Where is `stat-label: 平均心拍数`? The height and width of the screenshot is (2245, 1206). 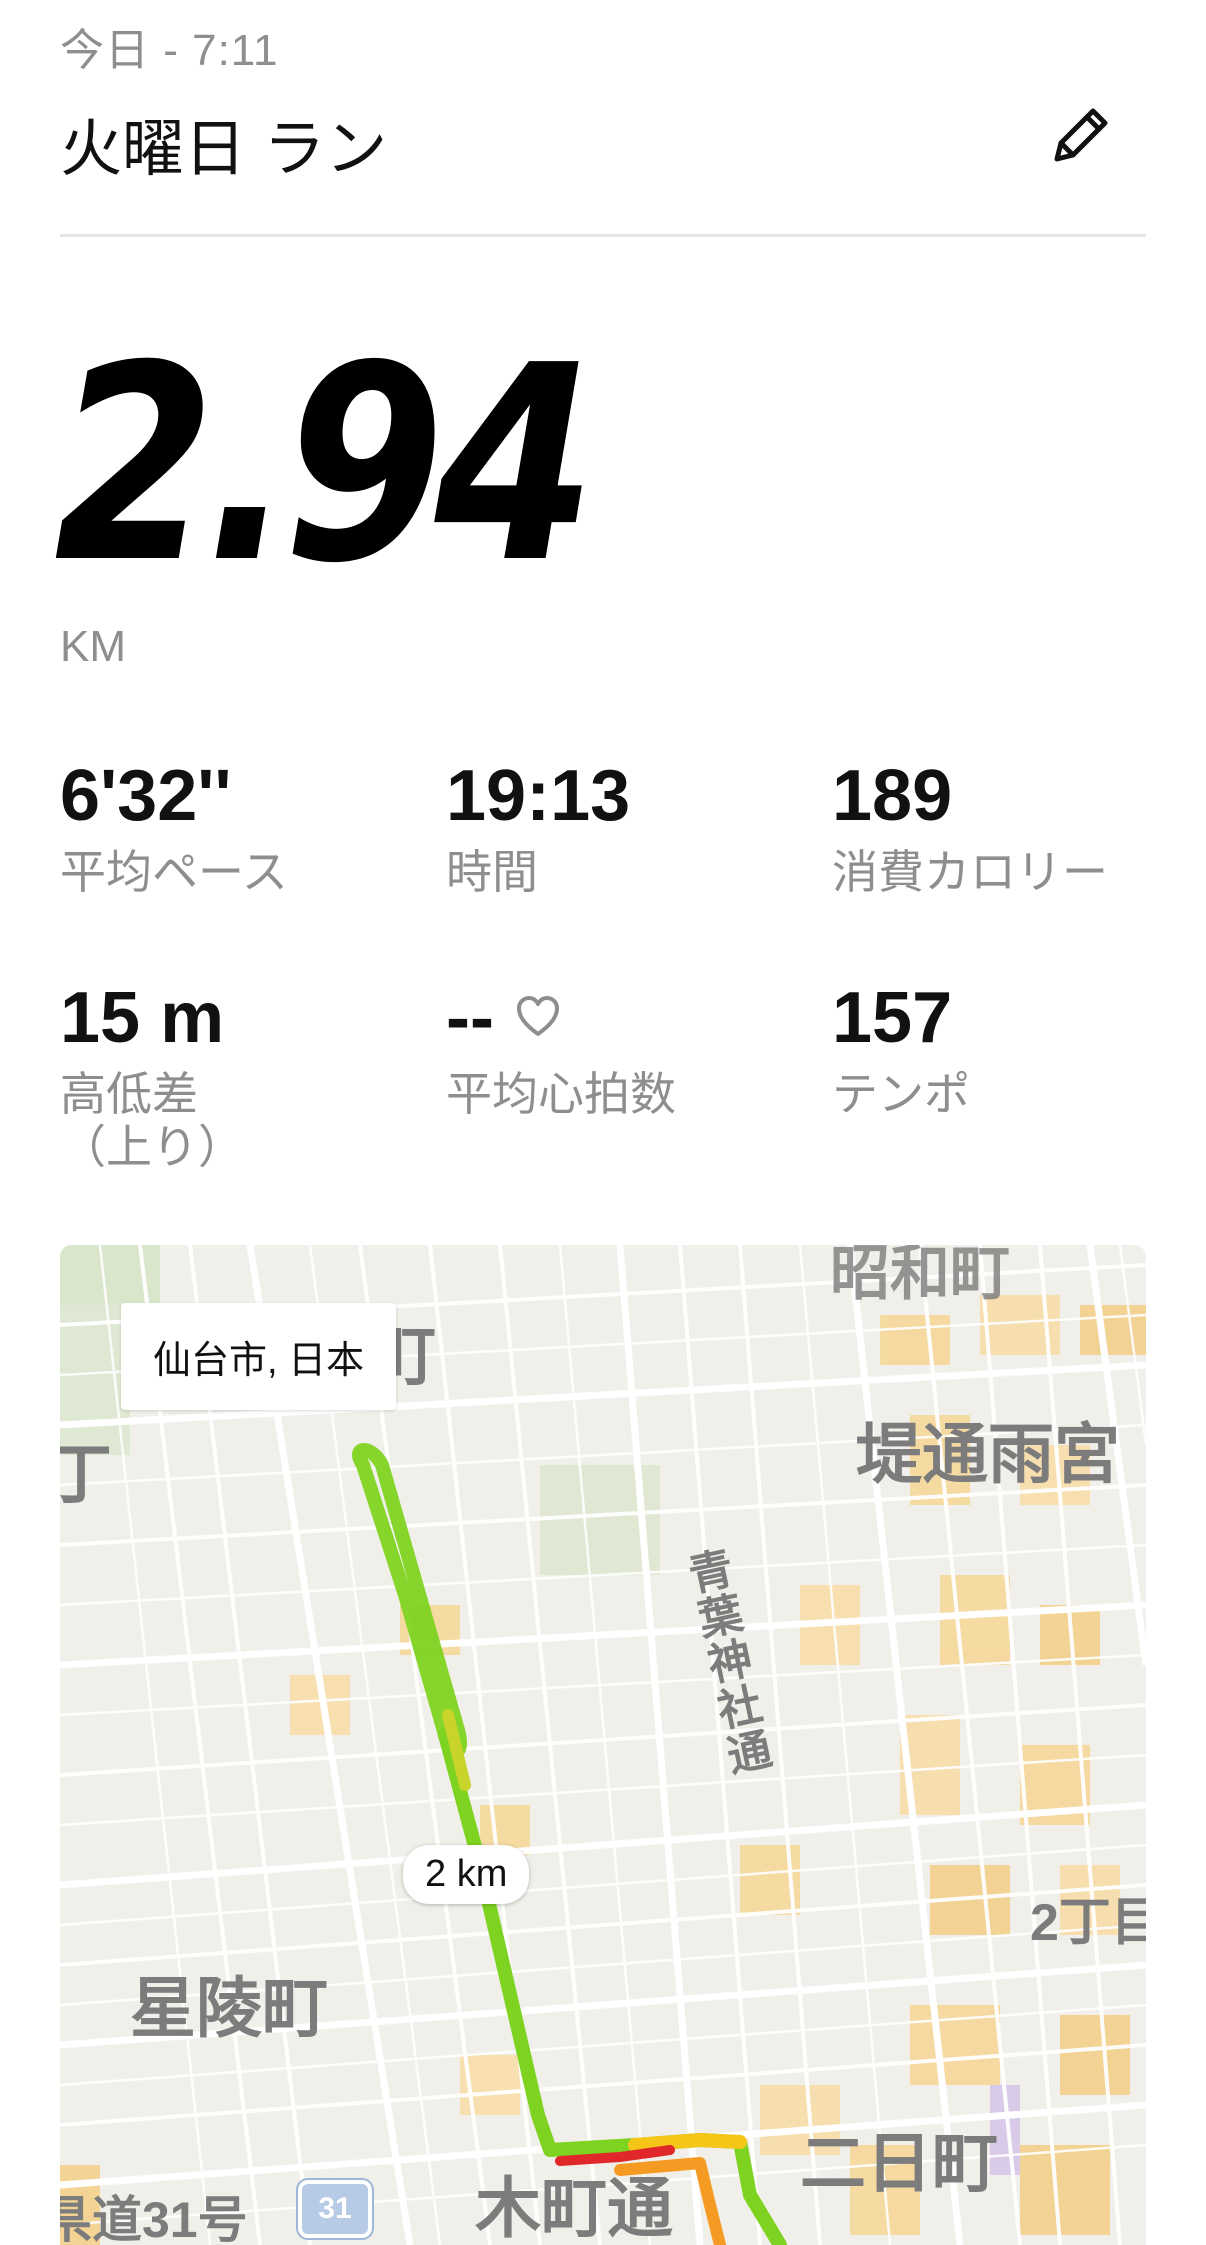 stat-label: 平均心拍数 is located at coordinates (561, 1094).